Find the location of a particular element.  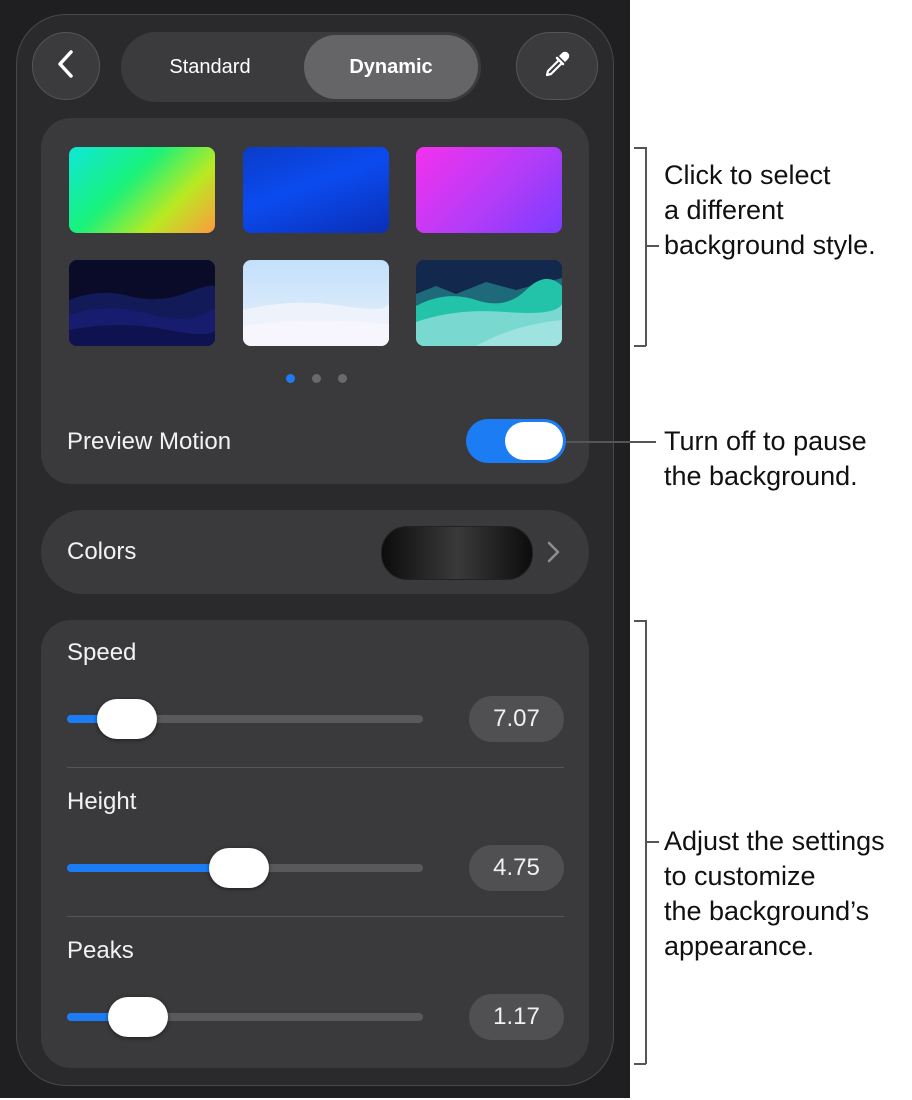

height-value: 4.75 is located at coordinates (516, 868).